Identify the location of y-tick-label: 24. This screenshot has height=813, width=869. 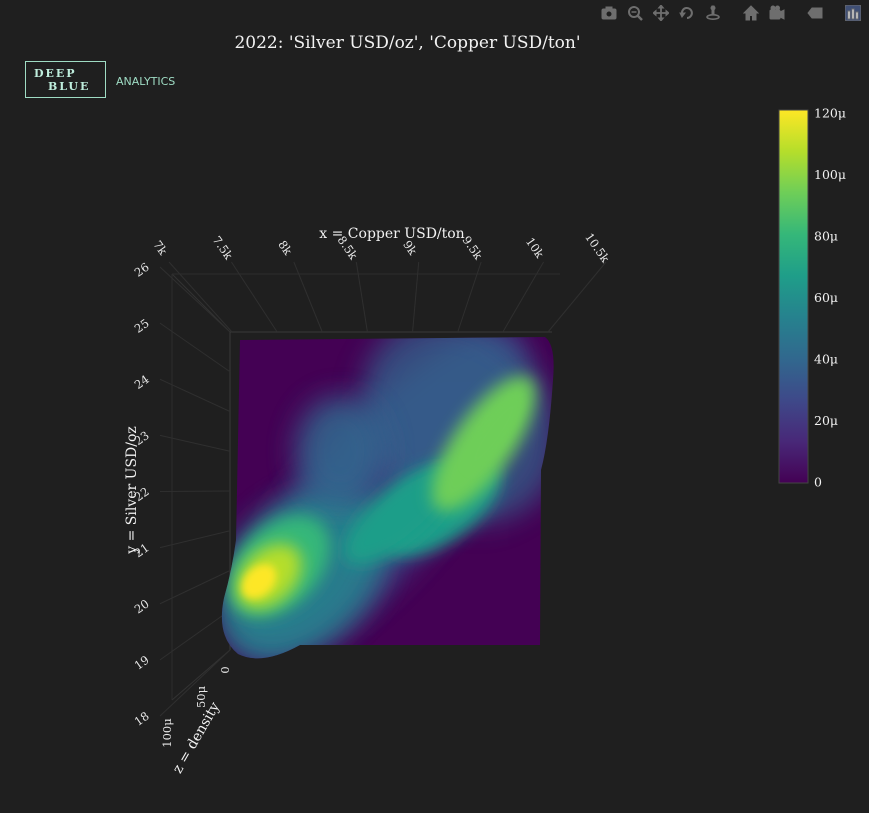
(142, 382).